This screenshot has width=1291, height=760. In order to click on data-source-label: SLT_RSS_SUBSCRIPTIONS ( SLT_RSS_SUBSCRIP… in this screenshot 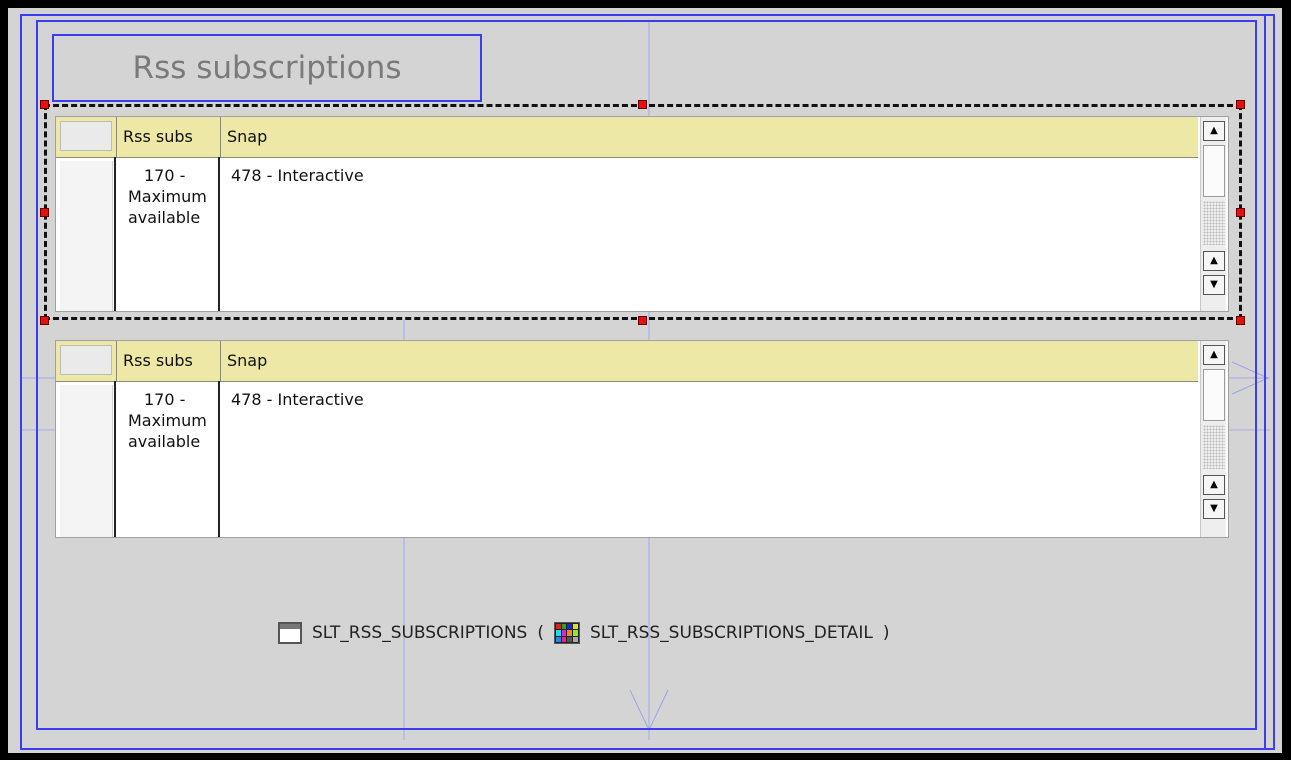, I will do `click(583, 633)`.